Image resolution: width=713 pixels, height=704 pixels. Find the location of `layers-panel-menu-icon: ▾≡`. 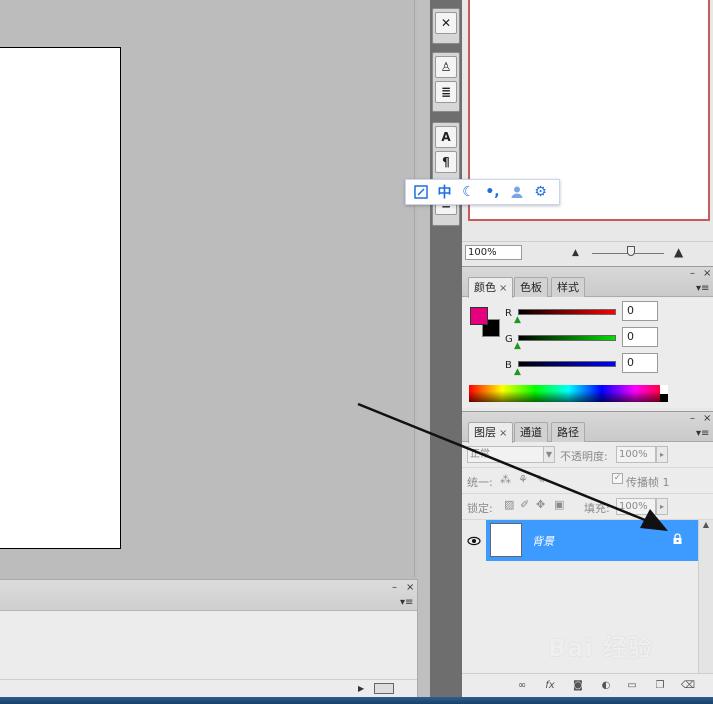

layers-panel-menu-icon: ▾≡ is located at coordinates (702, 434).